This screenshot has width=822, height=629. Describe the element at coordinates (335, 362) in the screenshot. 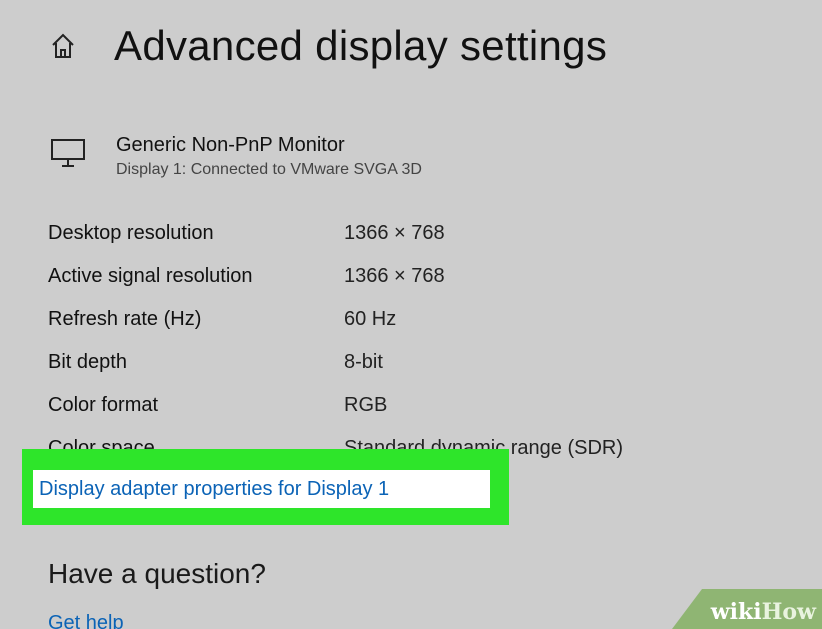

I see `property-row: Bit depth 8-bit` at that location.